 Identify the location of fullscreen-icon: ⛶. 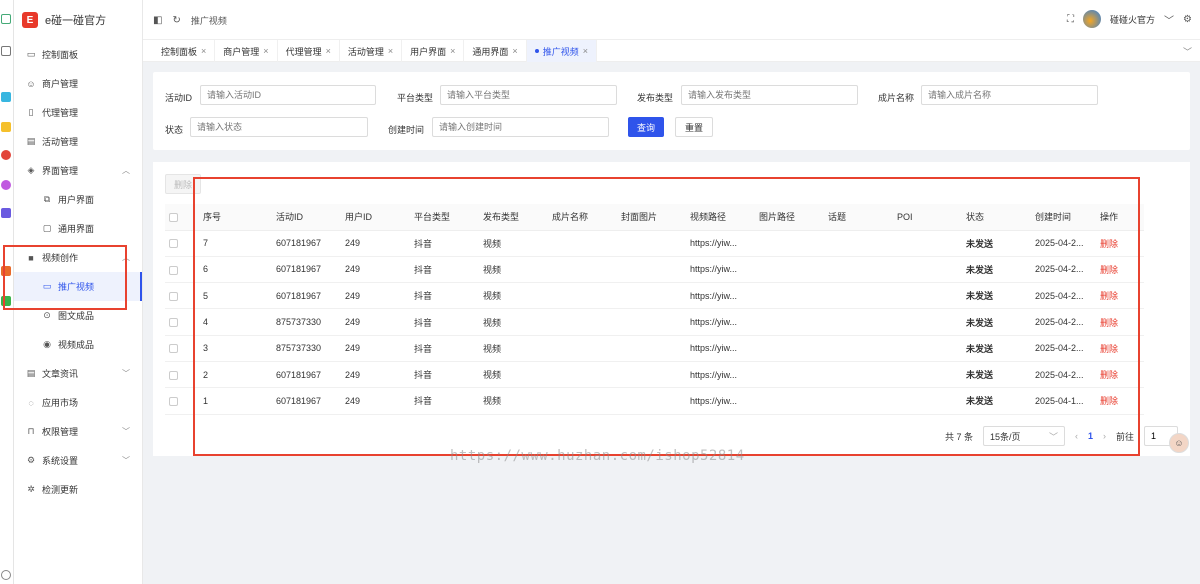
(1070, 19).